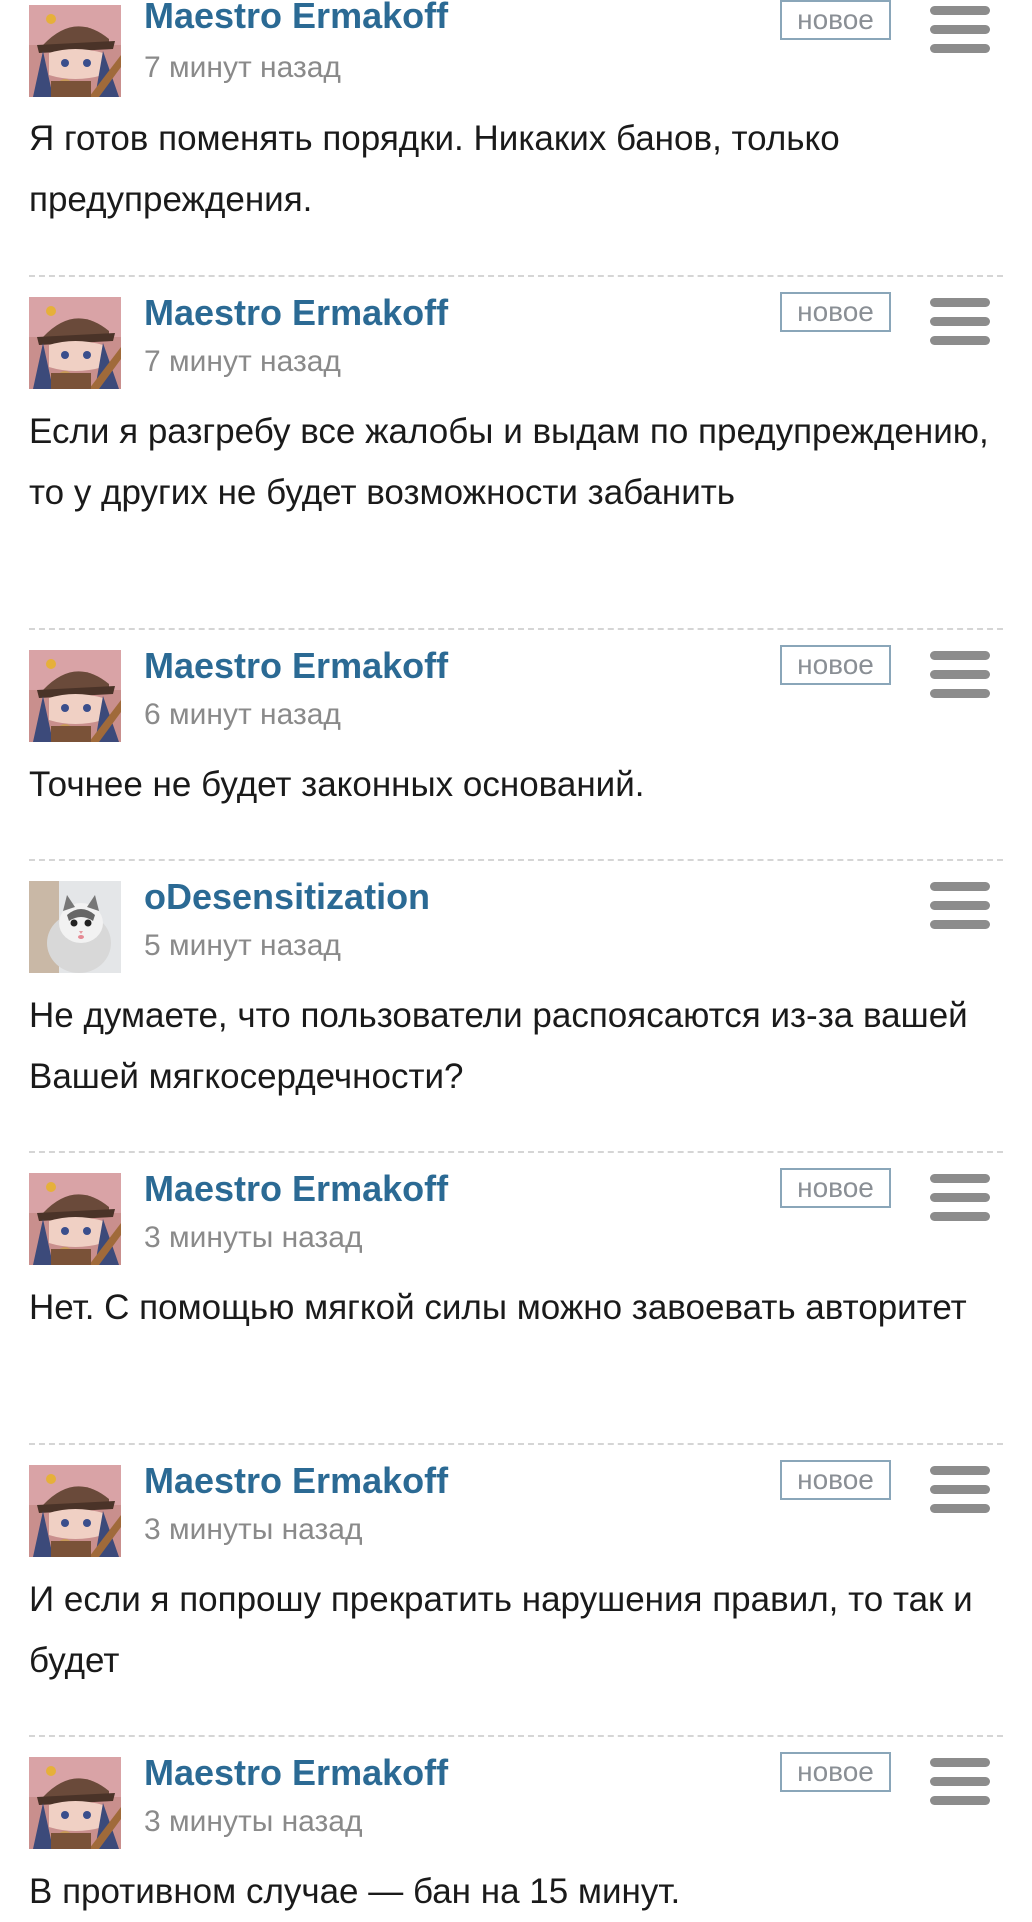  I want to click on comment-text: Точнее не будет законных оснований., so click(337, 784).